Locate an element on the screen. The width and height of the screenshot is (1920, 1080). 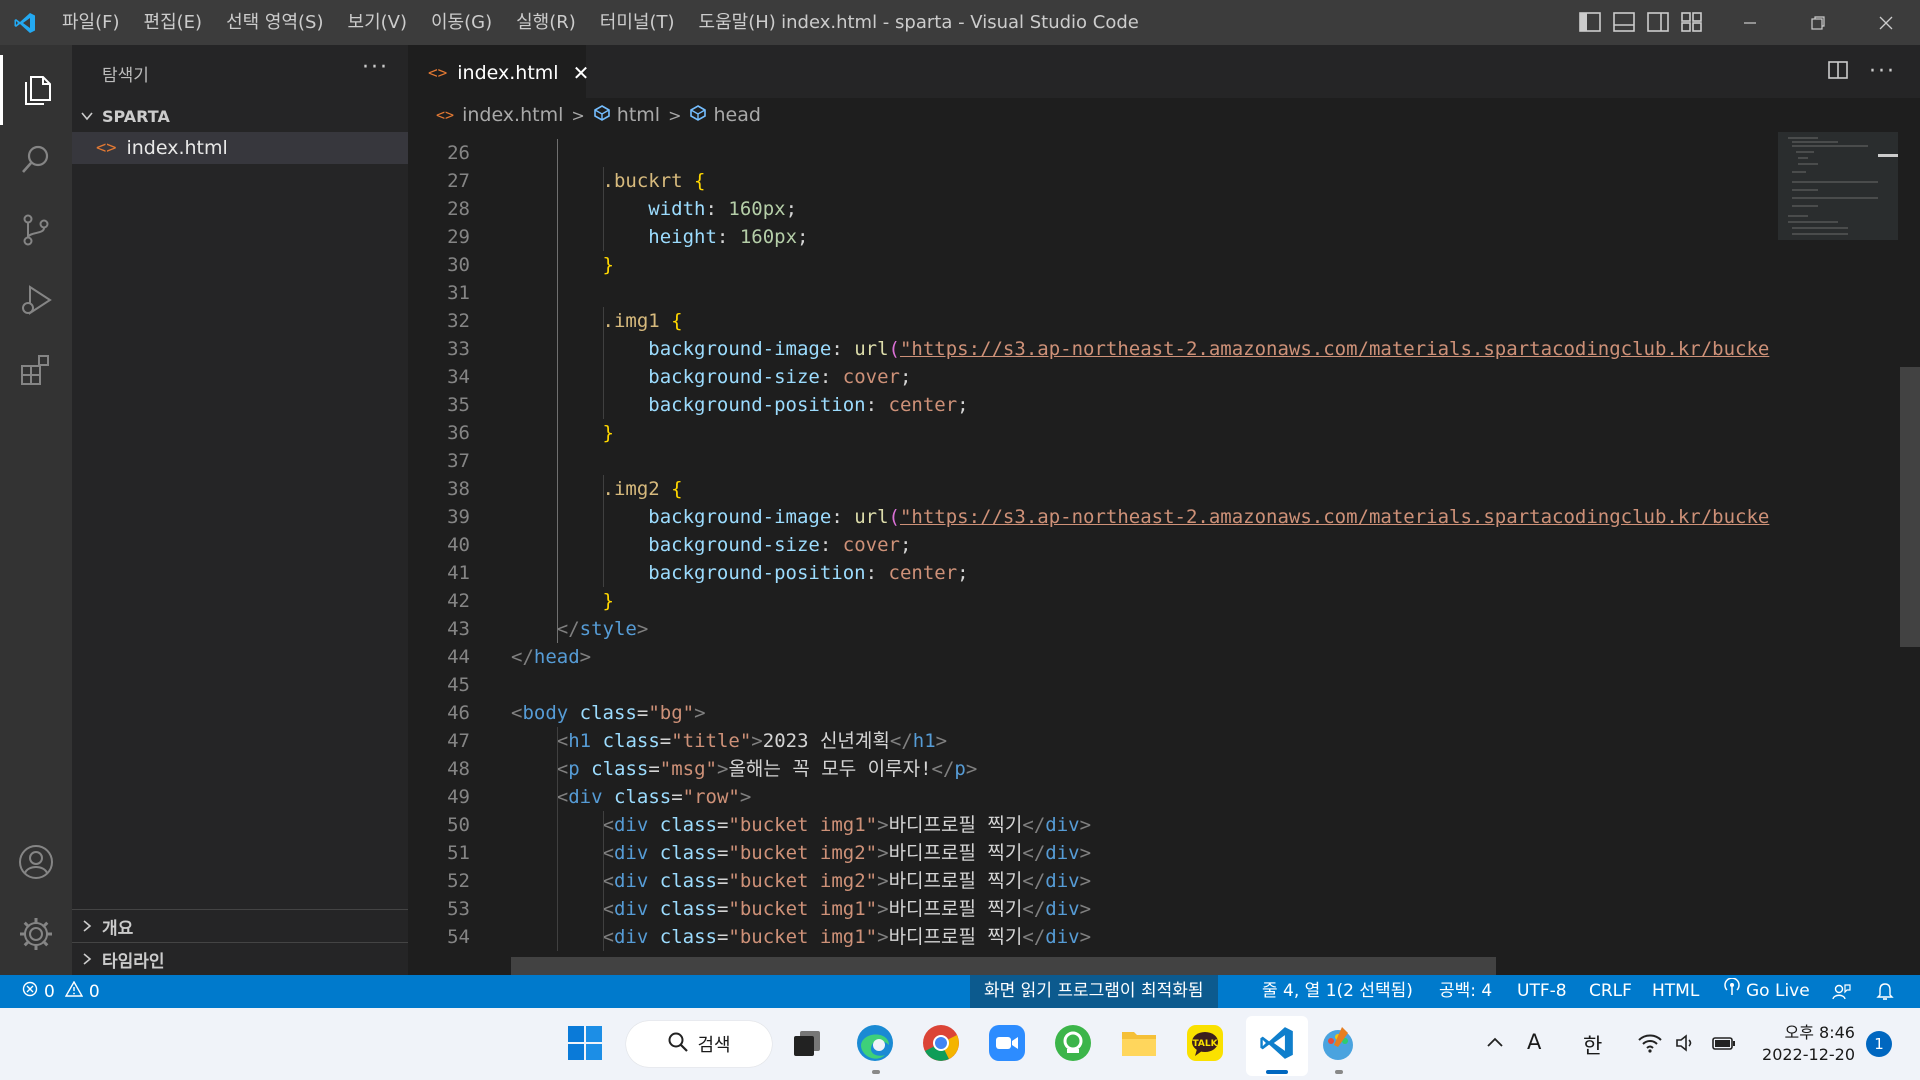
restore-icon is located at coordinates (1818, 22).